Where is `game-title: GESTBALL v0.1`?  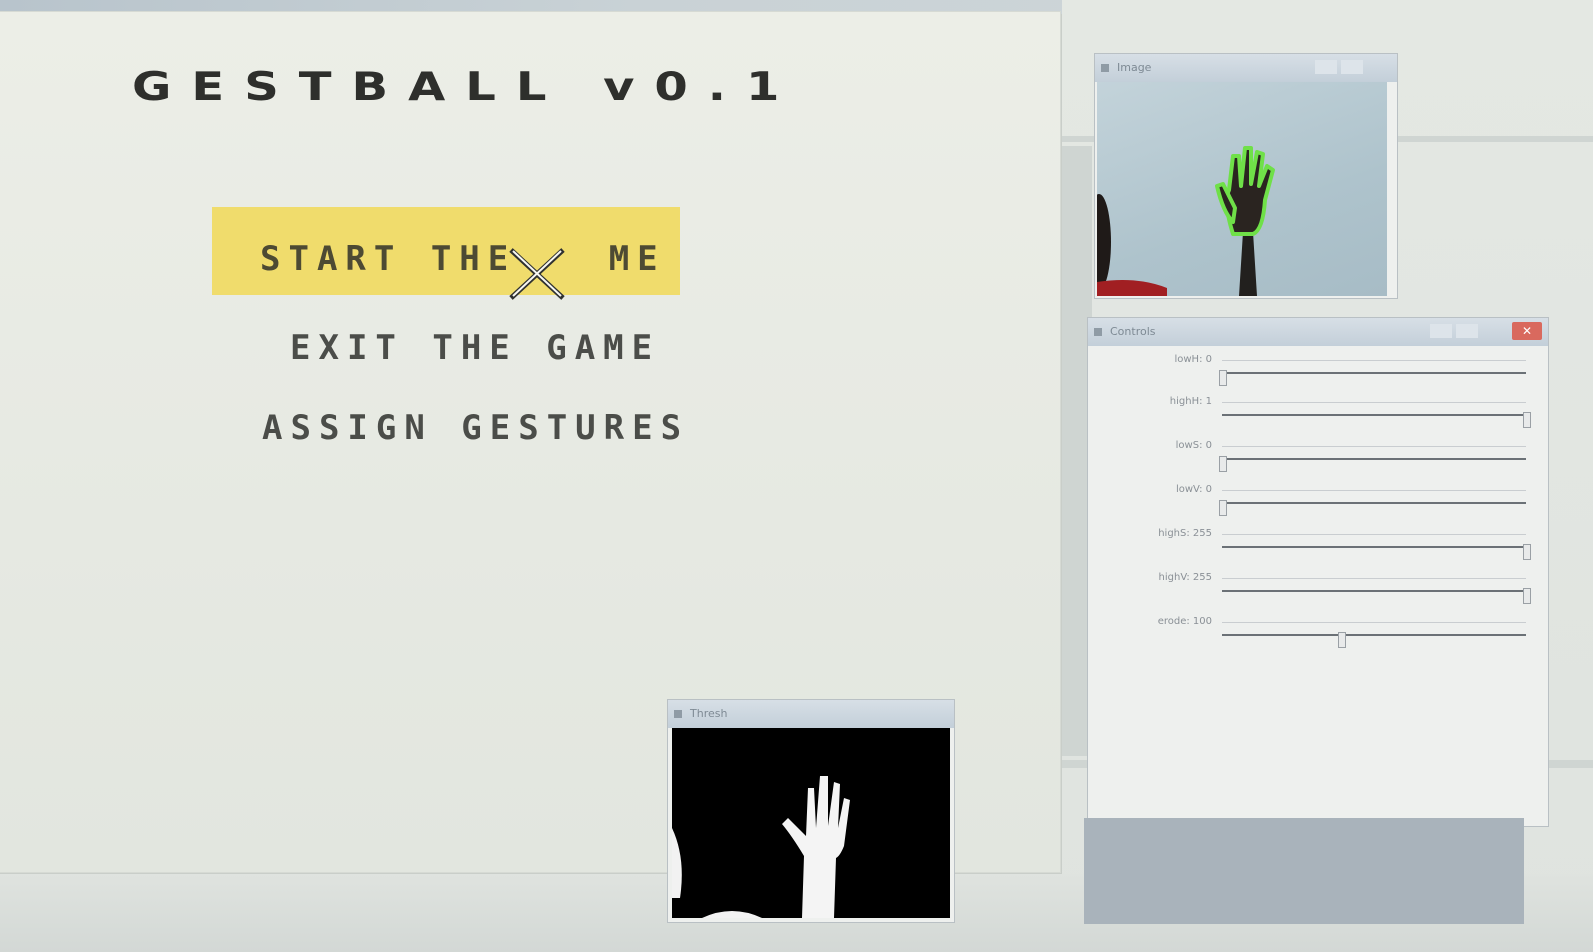 game-title: GESTBALL v0.1 is located at coordinates (466, 87).